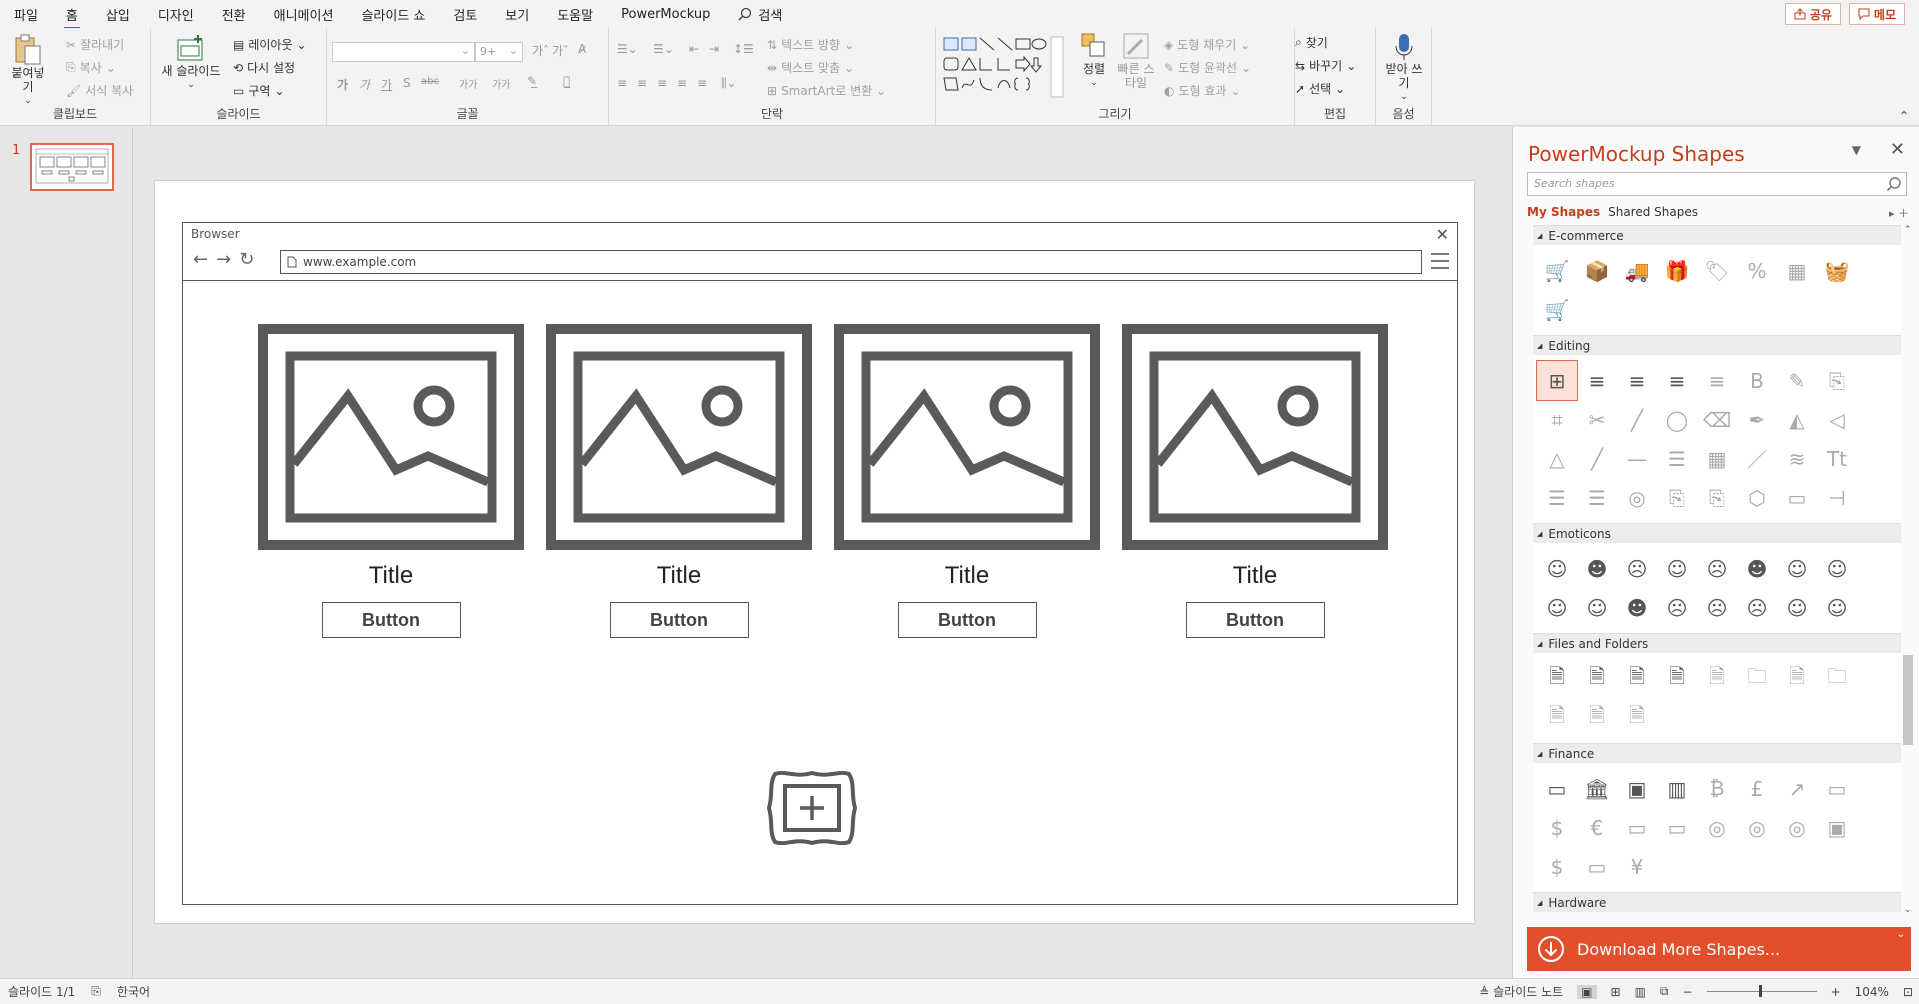 This screenshot has width=1919, height=1004. I want to click on shape-thumbnail-icon: ⬡, so click(1757, 497).